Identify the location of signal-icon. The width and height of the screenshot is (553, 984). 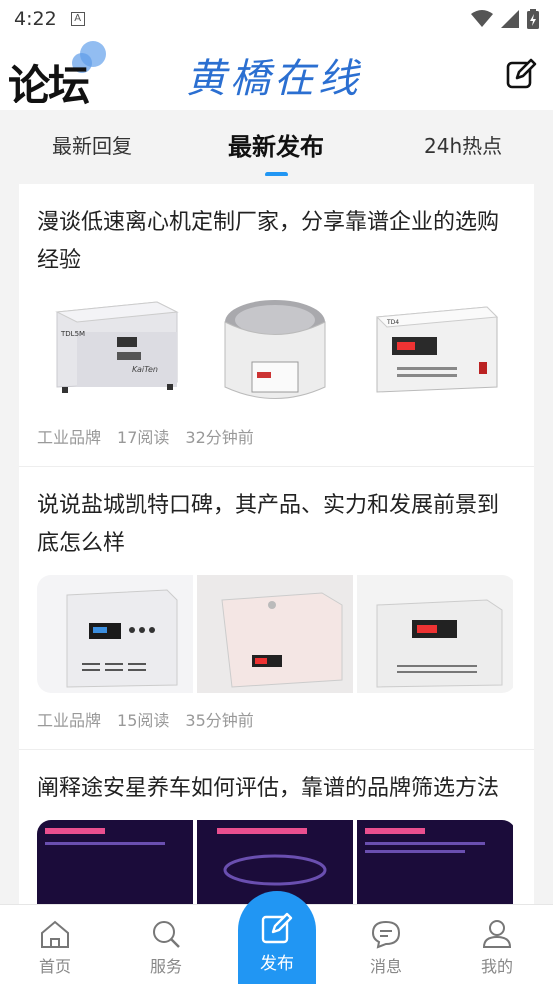
(510, 19).